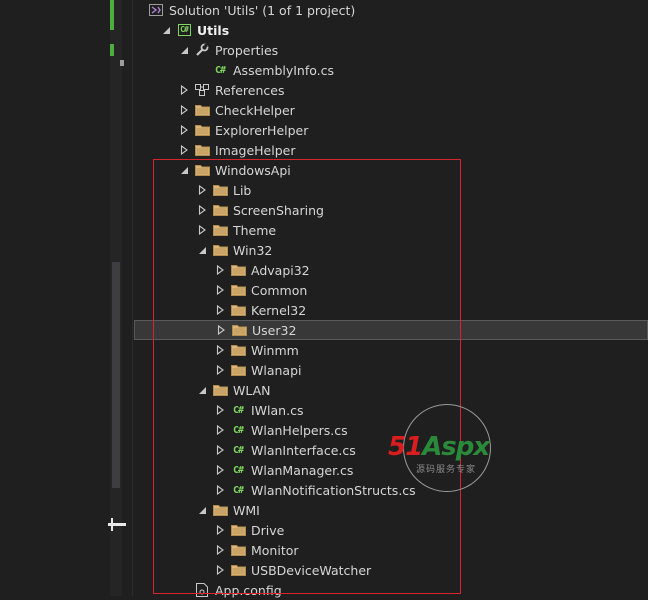 The image size is (648, 600). Describe the element at coordinates (116, 375) in the screenshot. I see `scrollbar-thumb` at that location.